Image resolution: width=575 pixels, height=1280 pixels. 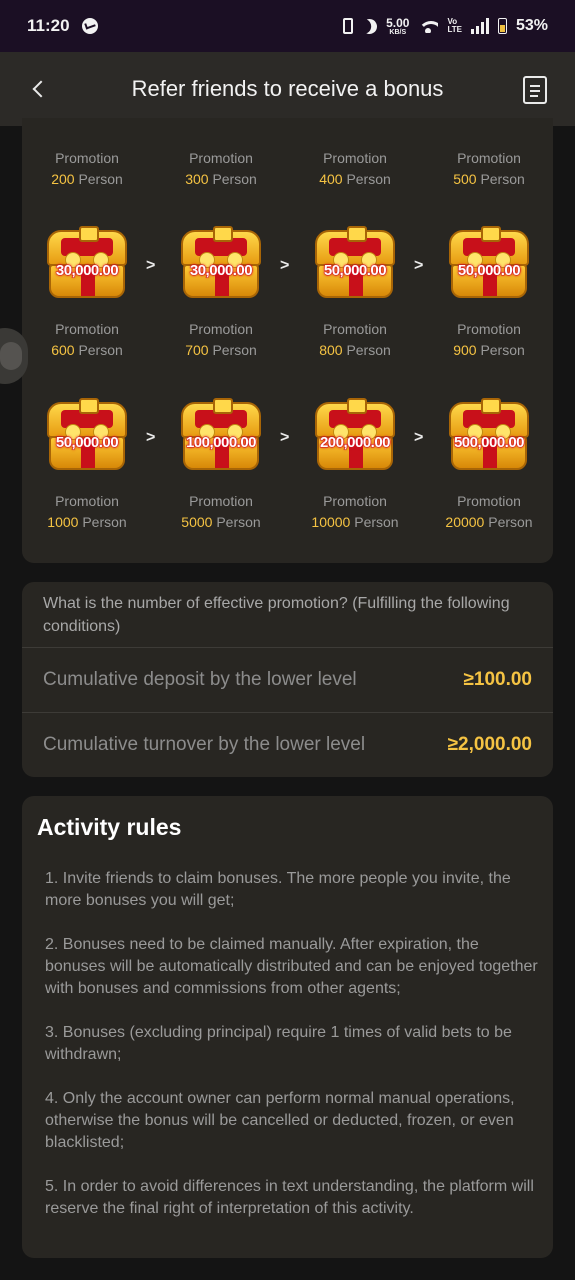 I want to click on back-button, so click(x=39, y=89).